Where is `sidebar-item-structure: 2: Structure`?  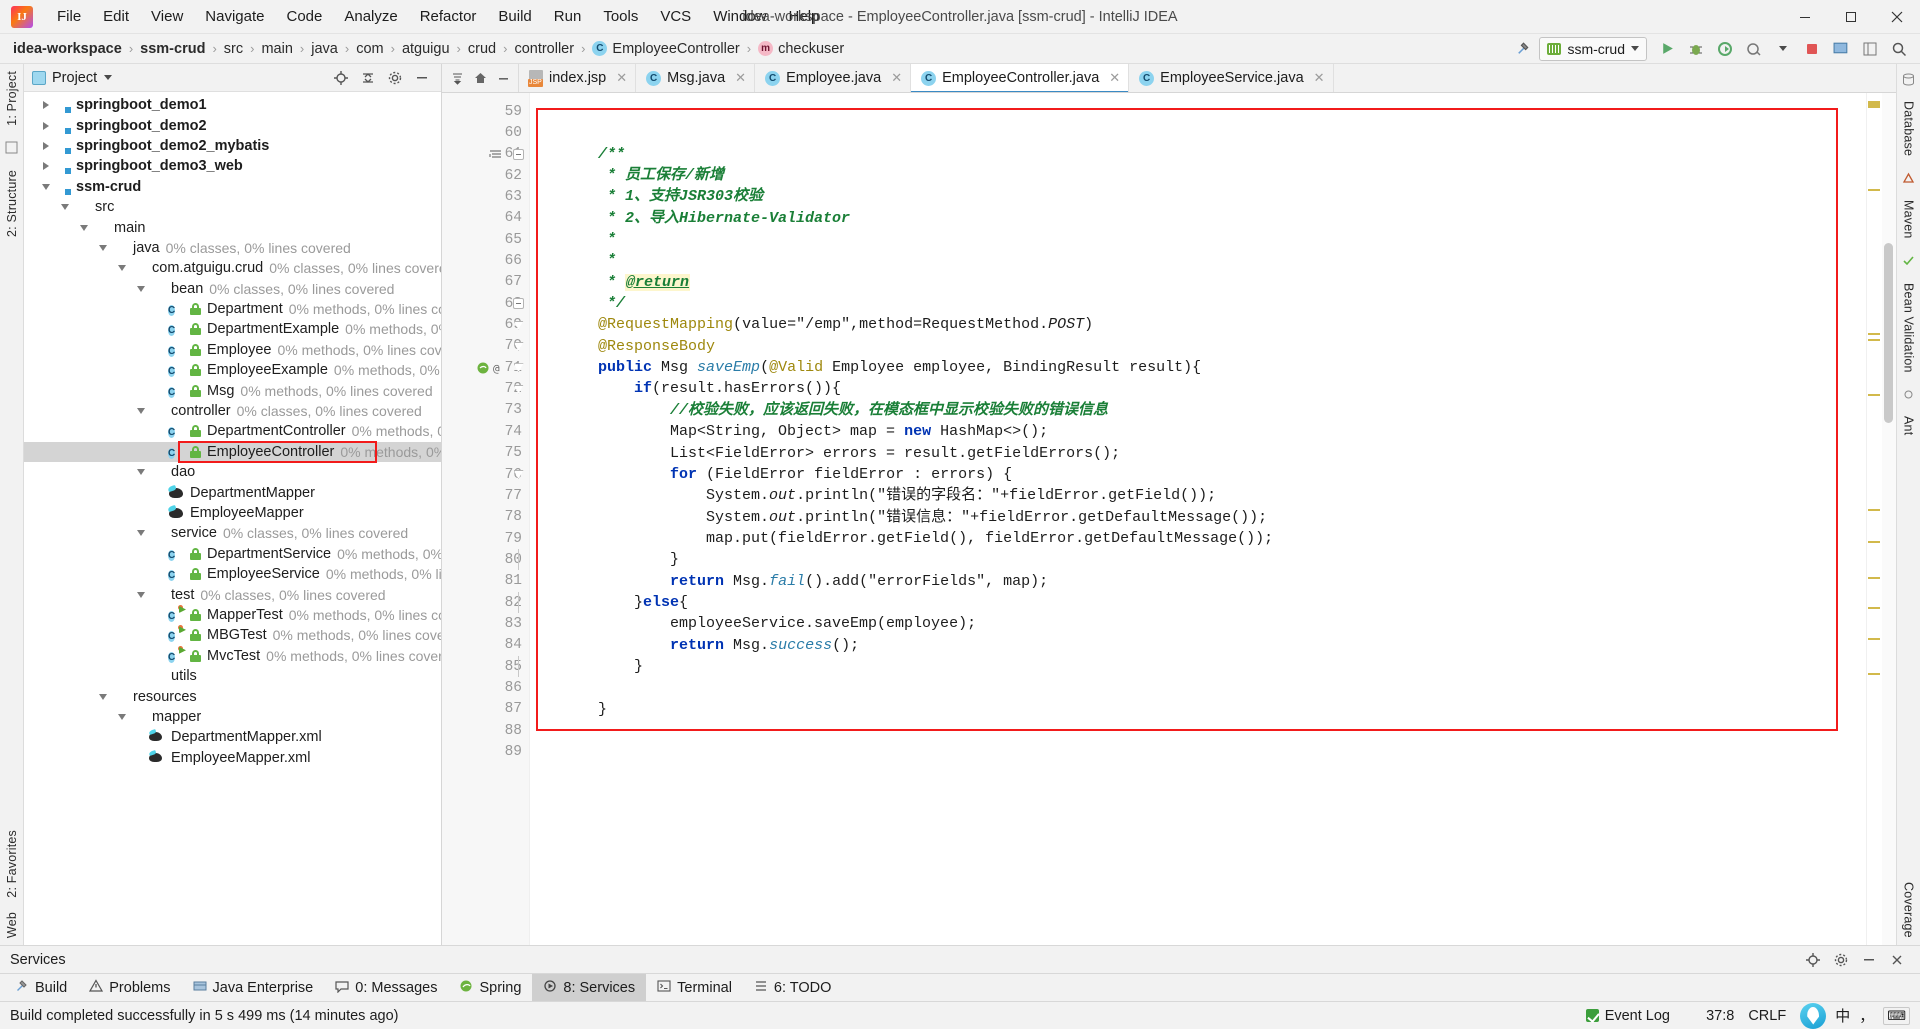
sidebar-item-structure: 2: Structure is located at coordinates (12, 203).